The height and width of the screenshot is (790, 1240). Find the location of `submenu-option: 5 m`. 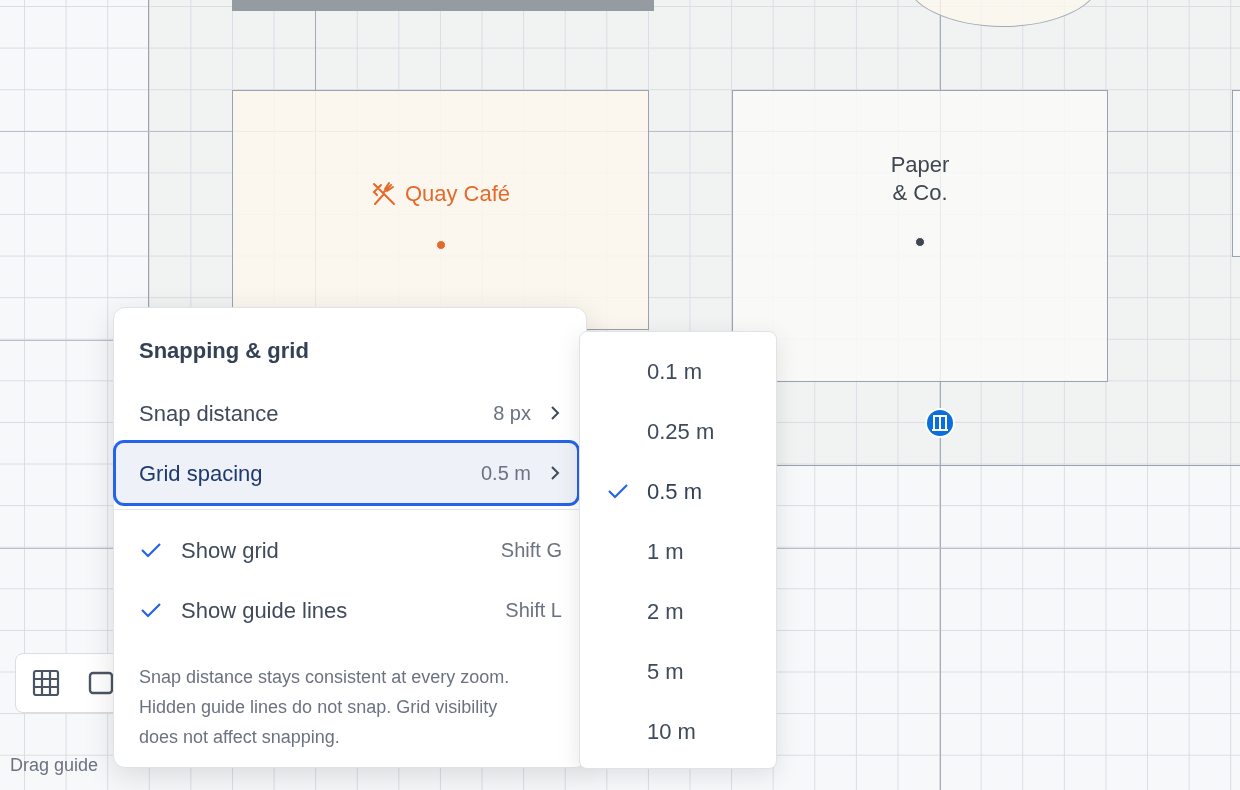

submenu-option: 5 m is located at coordinates (678, 671).